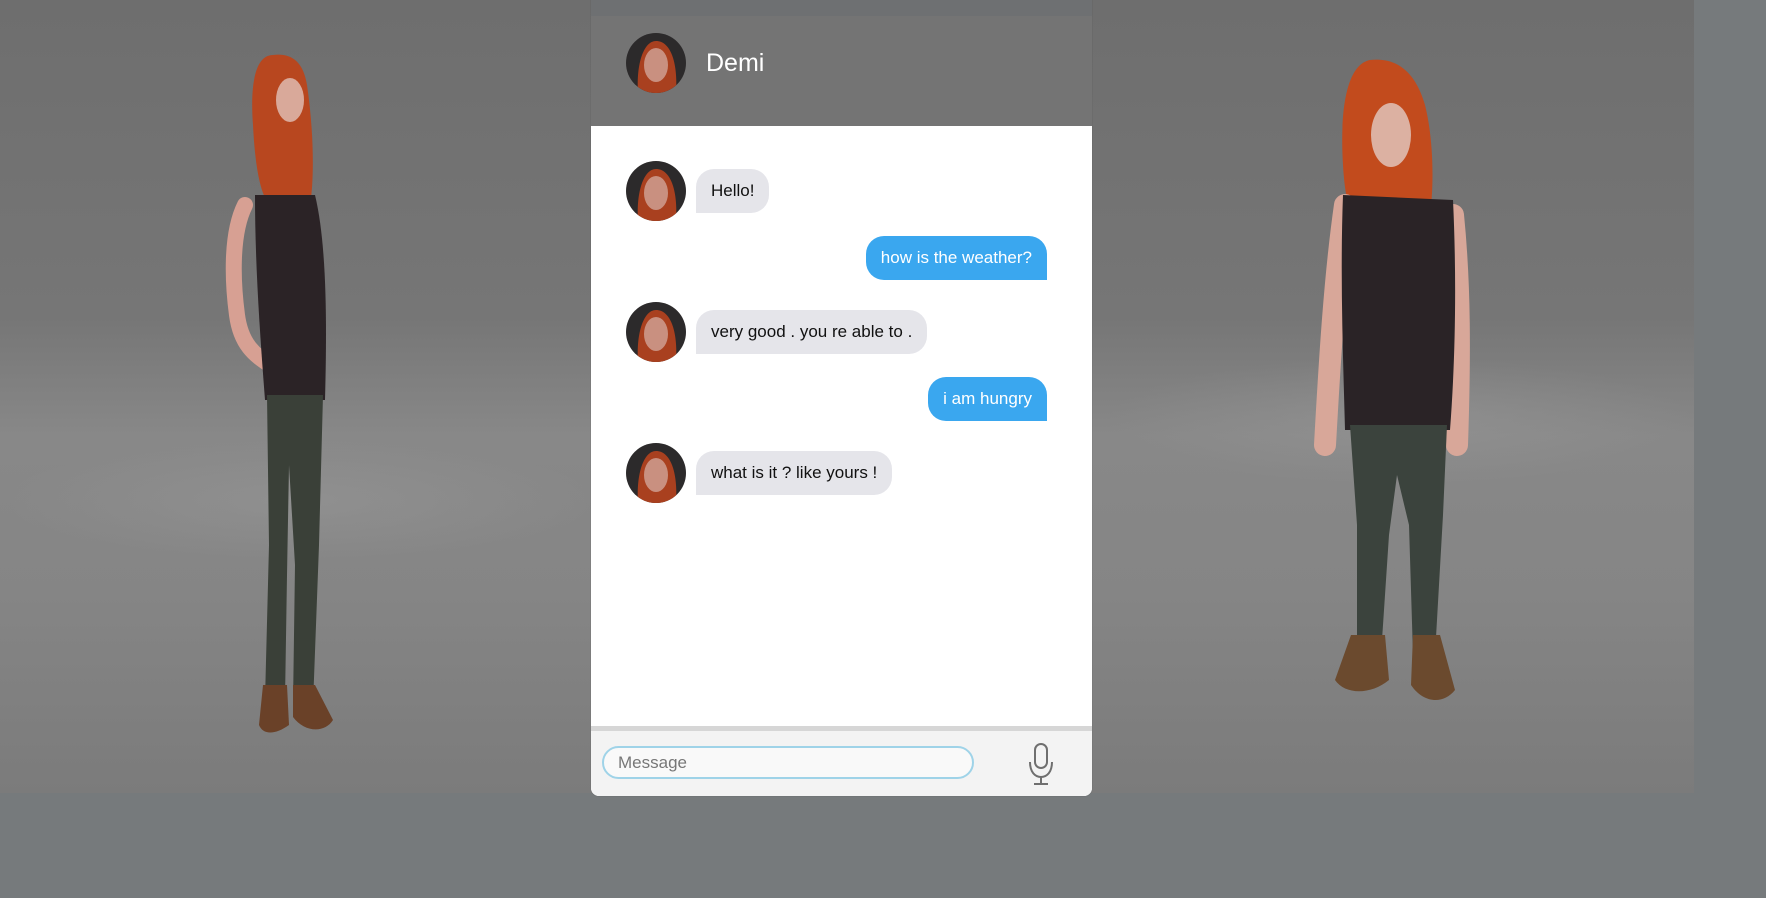 This screenshot has height=898, width=1766. I want to click on message-row-bot: what is it ? like yours !, so click(759, 473).